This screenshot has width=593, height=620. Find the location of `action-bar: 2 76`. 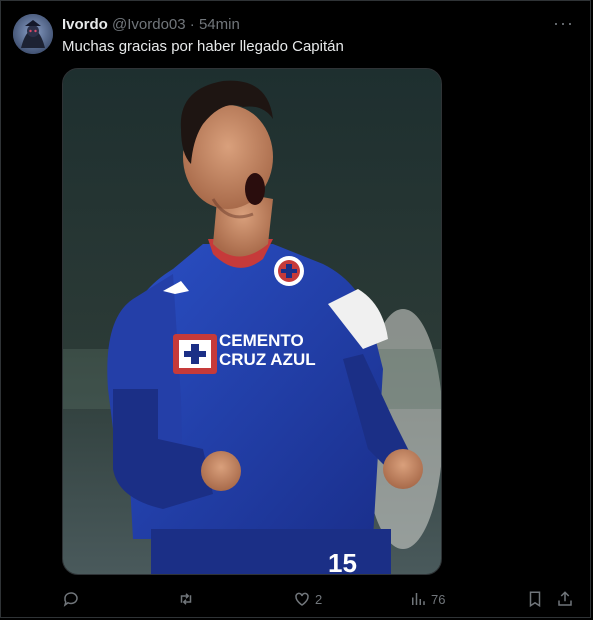

action-bar: 2 76 is located at coordinates (319, 599).